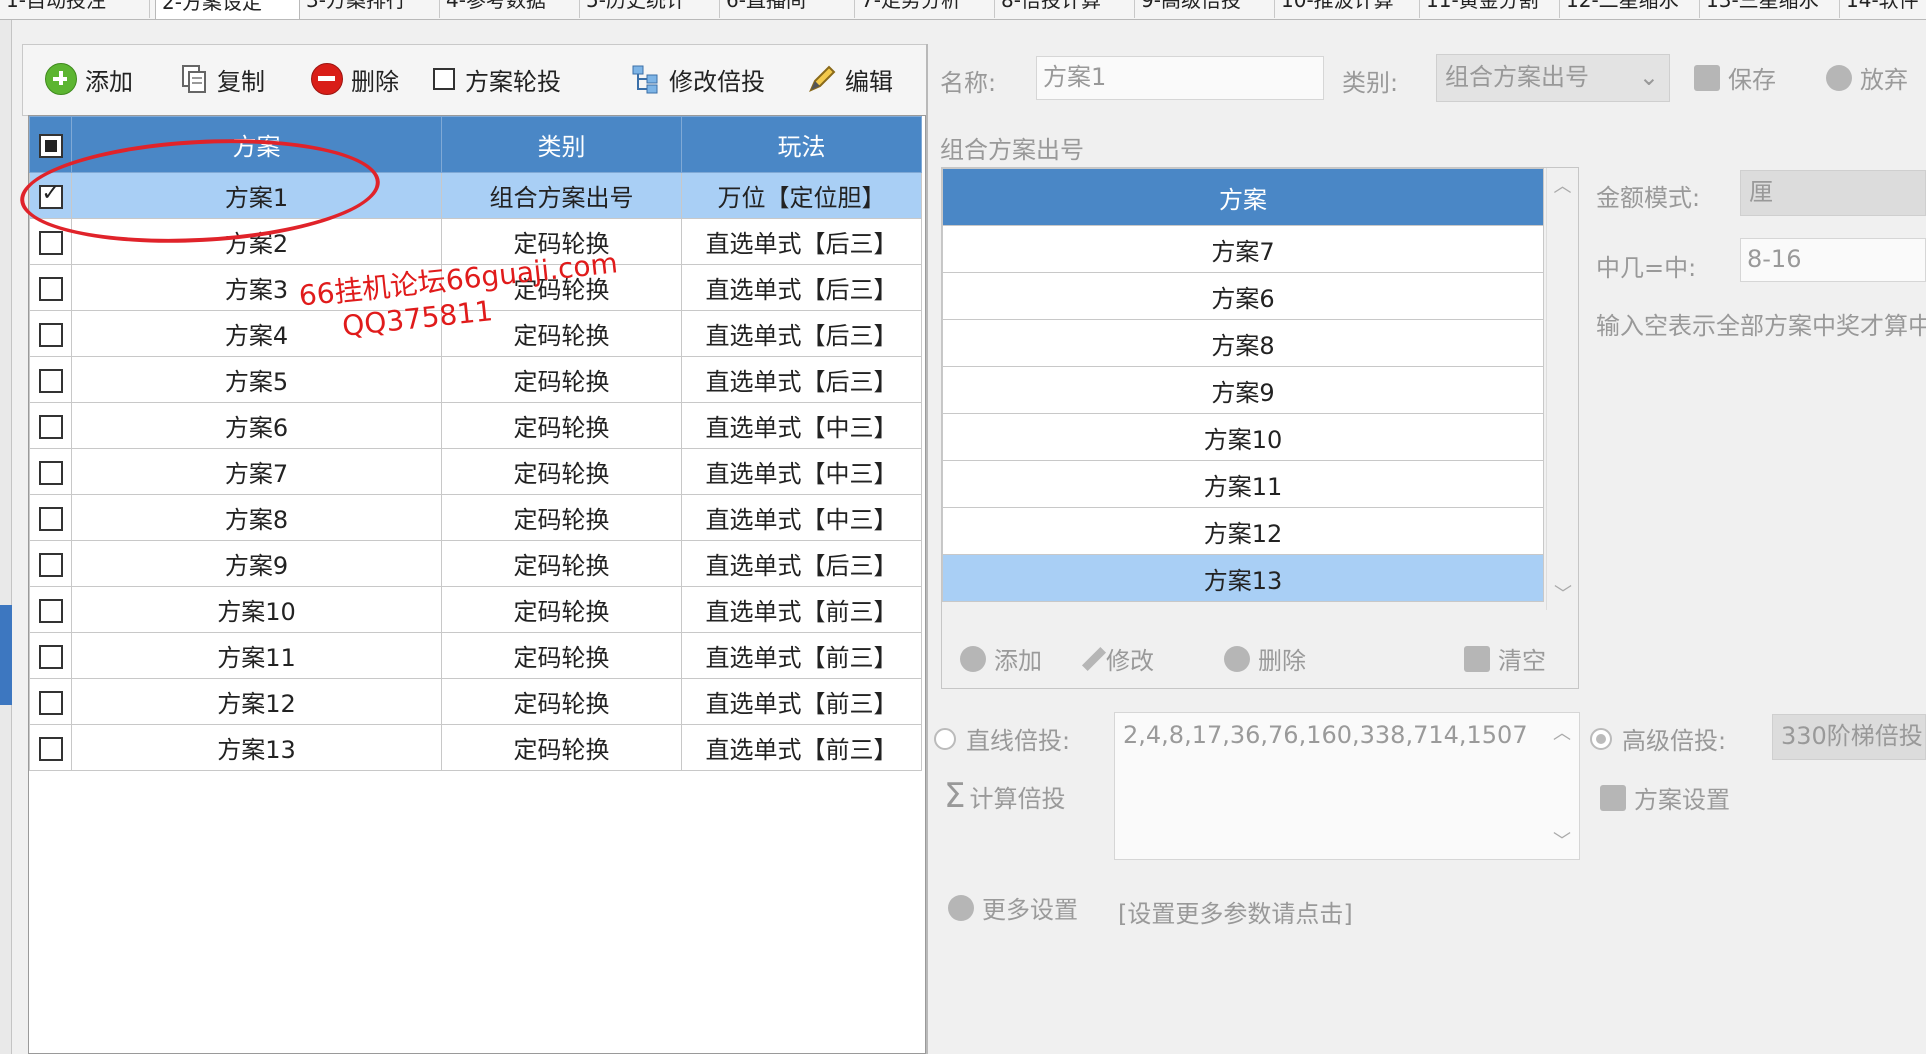 This screenshot has width=1926, height=1054. Describe the element at coordinates (1002, 738) in the screenshot. I see `linear-multiplier-option: 直线倍投:` at that location.